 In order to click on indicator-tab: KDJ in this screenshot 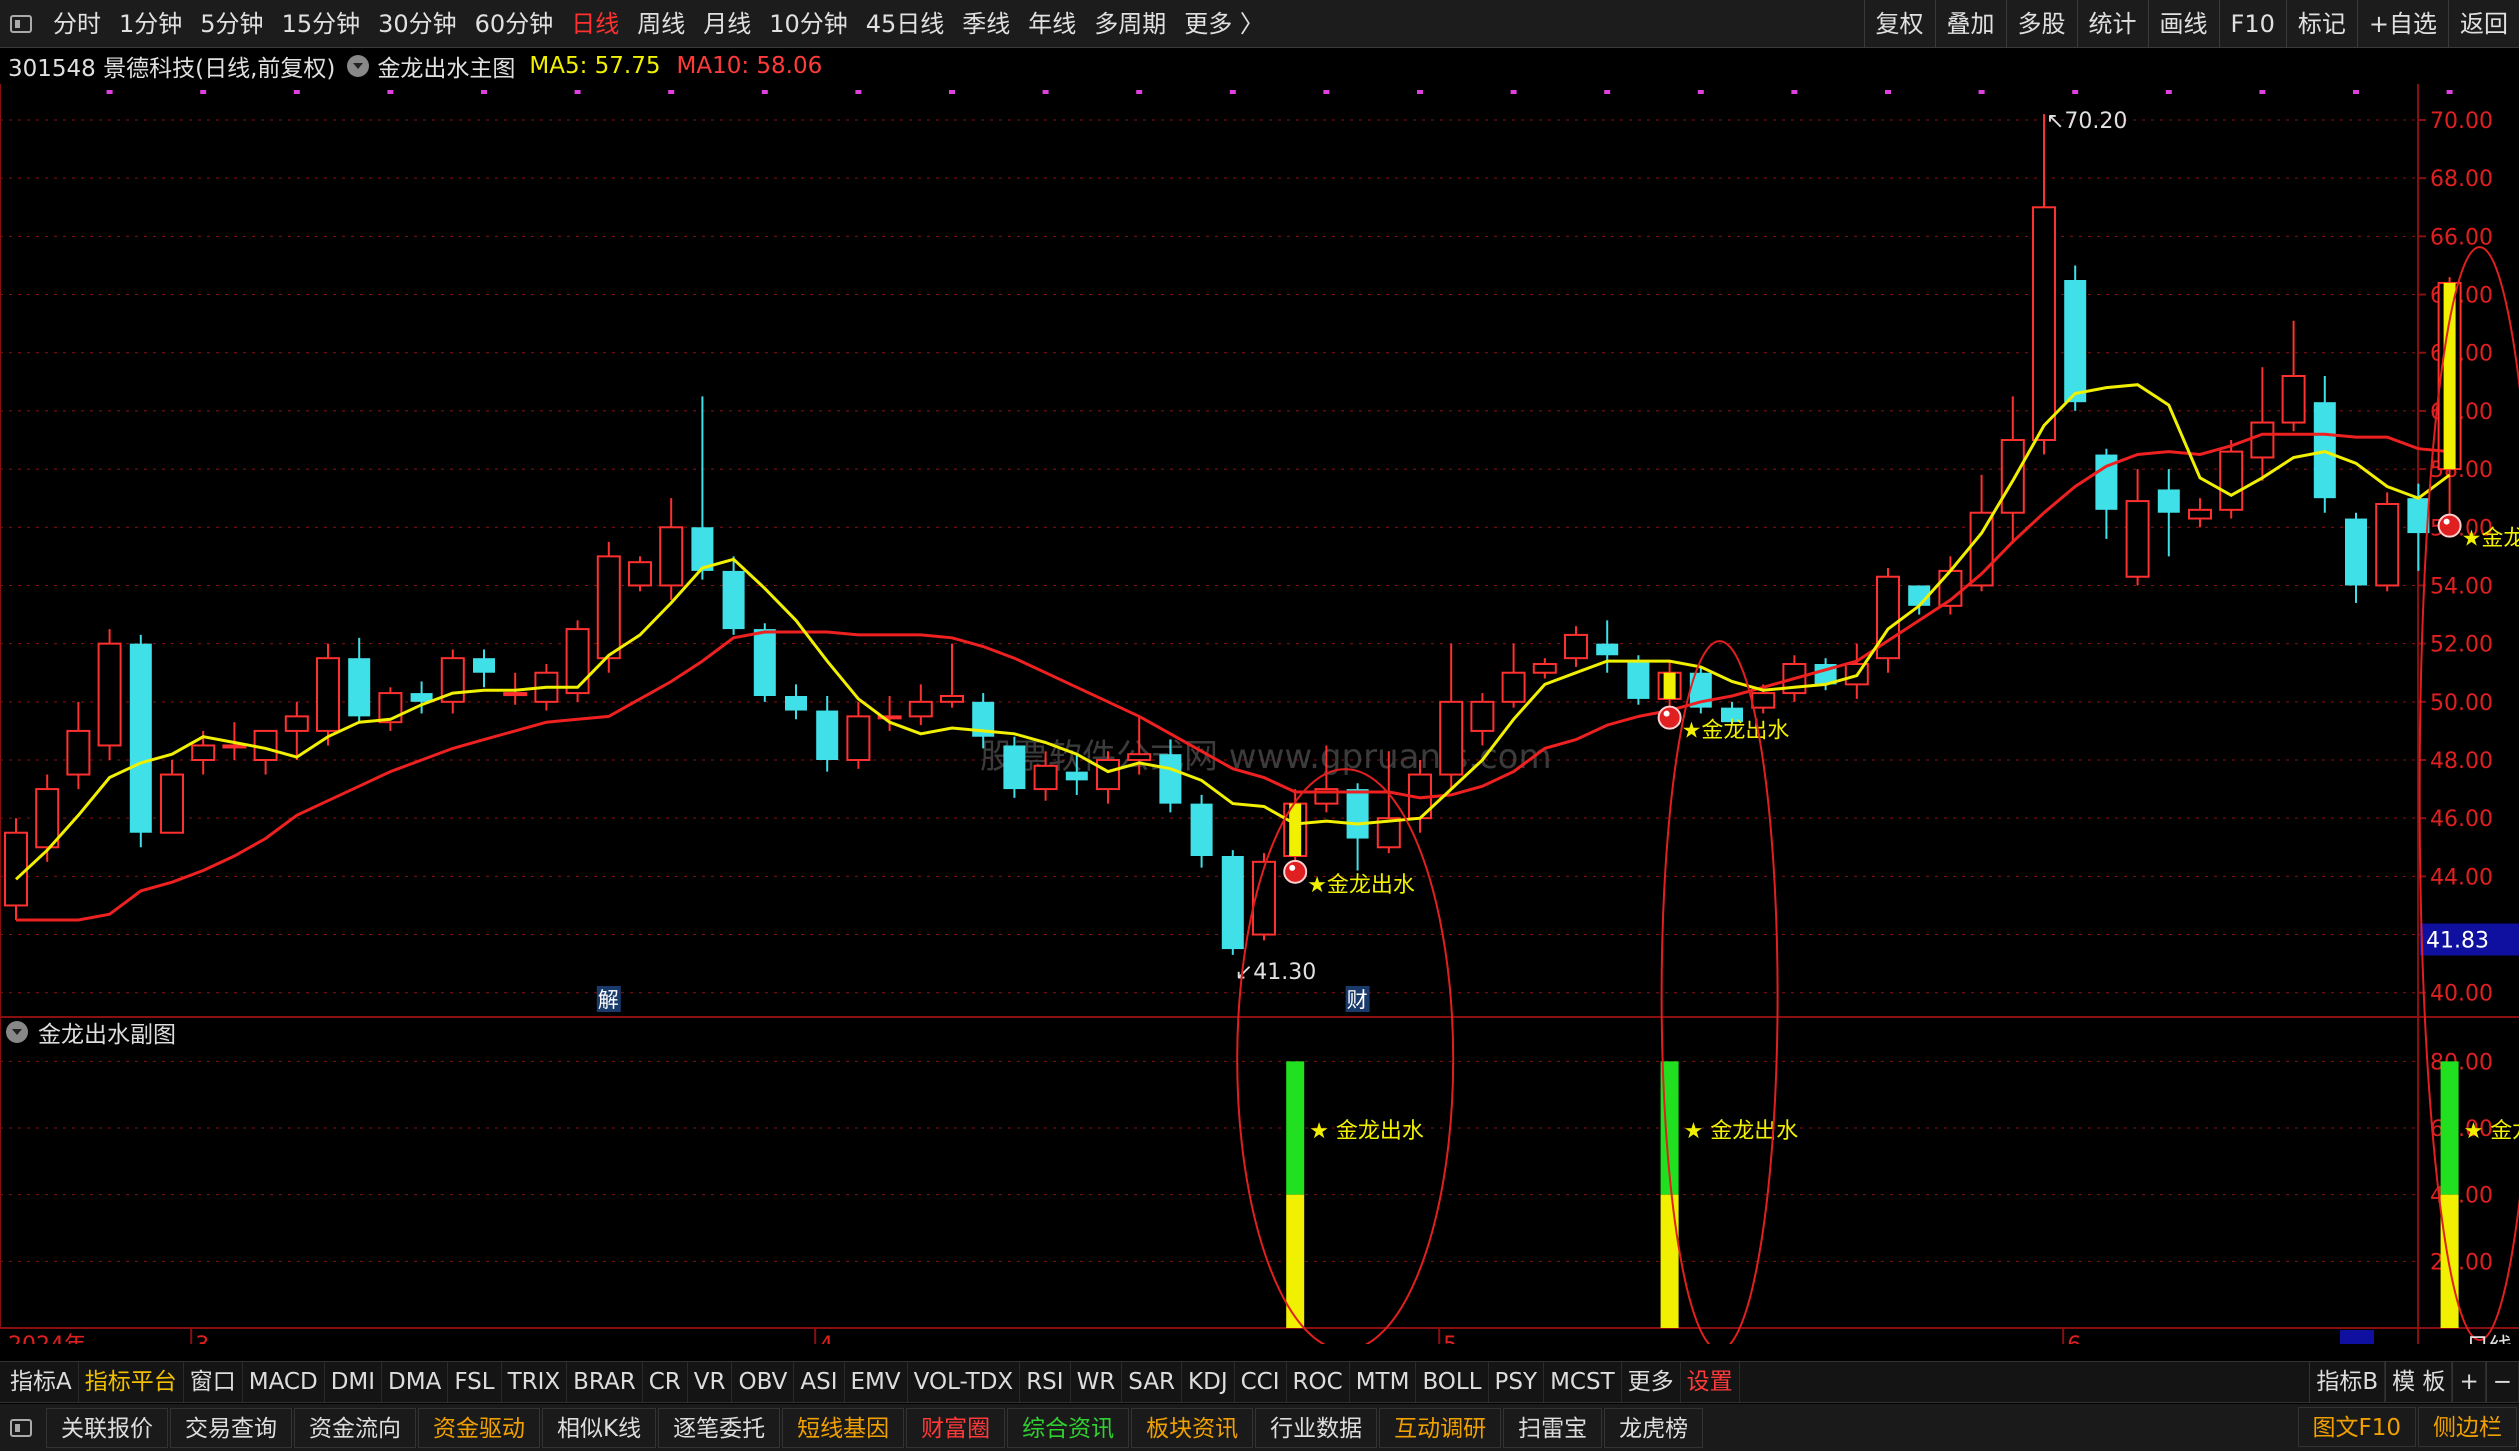, I will do `click(1208, 1382)`.